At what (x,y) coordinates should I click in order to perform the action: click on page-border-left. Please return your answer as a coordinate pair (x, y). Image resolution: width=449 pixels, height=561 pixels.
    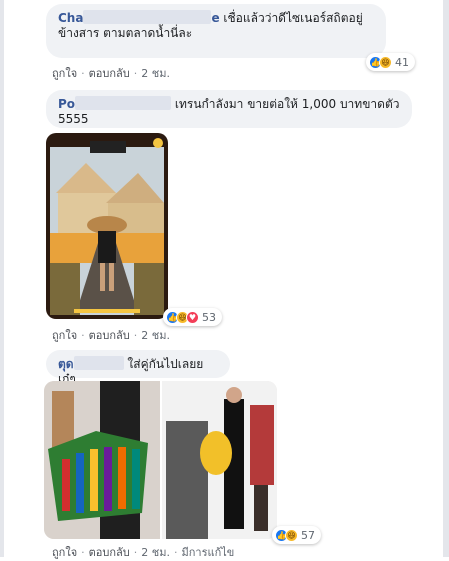
    Looking at the image, I should click on (2, 278).